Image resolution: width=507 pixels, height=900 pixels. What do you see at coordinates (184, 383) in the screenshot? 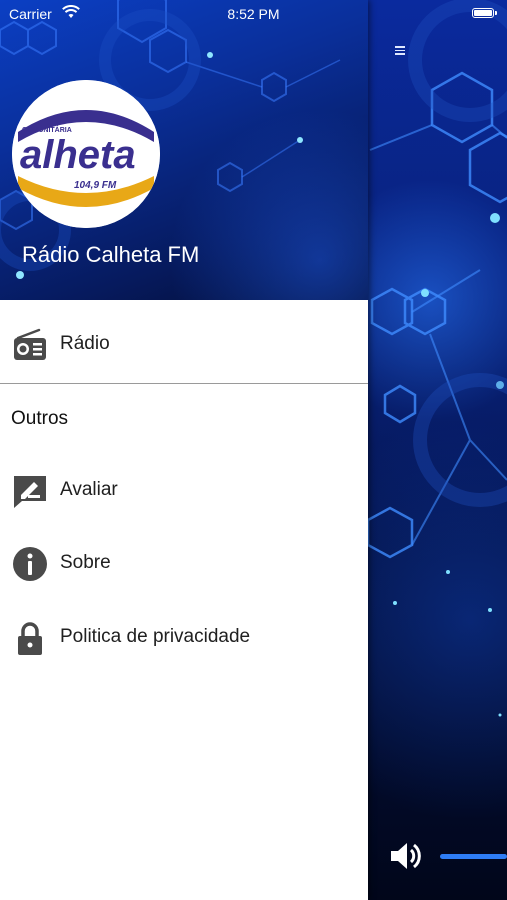
I see `divider` at bounding box center [184, 383].